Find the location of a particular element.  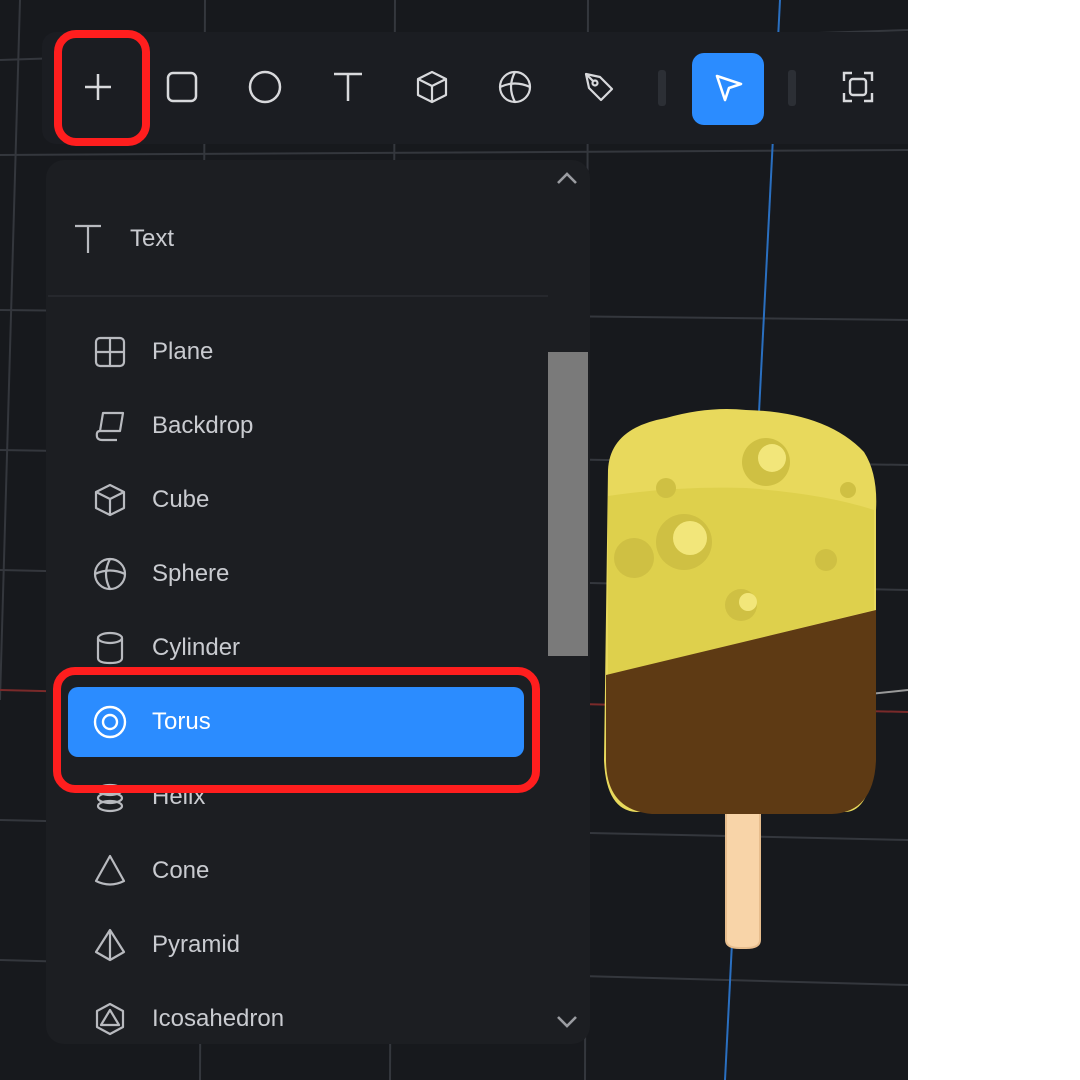

menu-item-label: Pyramid is located at coordinates (196, 944).